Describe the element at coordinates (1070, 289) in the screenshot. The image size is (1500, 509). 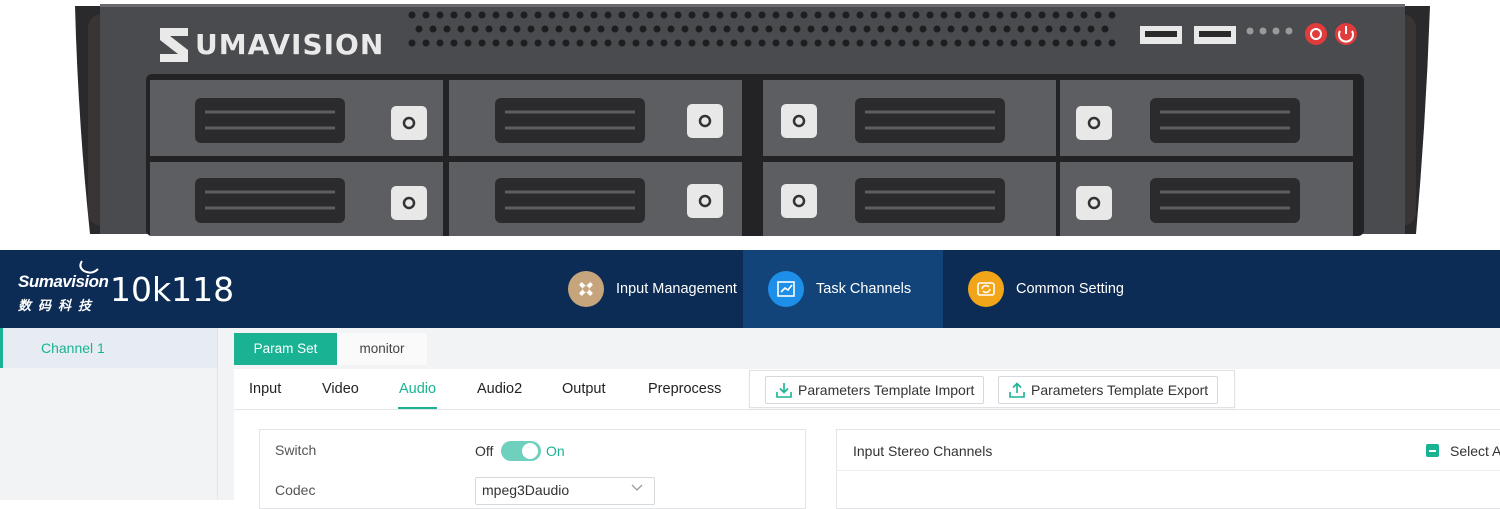
I see `nav-label: Common Setting` at that location.